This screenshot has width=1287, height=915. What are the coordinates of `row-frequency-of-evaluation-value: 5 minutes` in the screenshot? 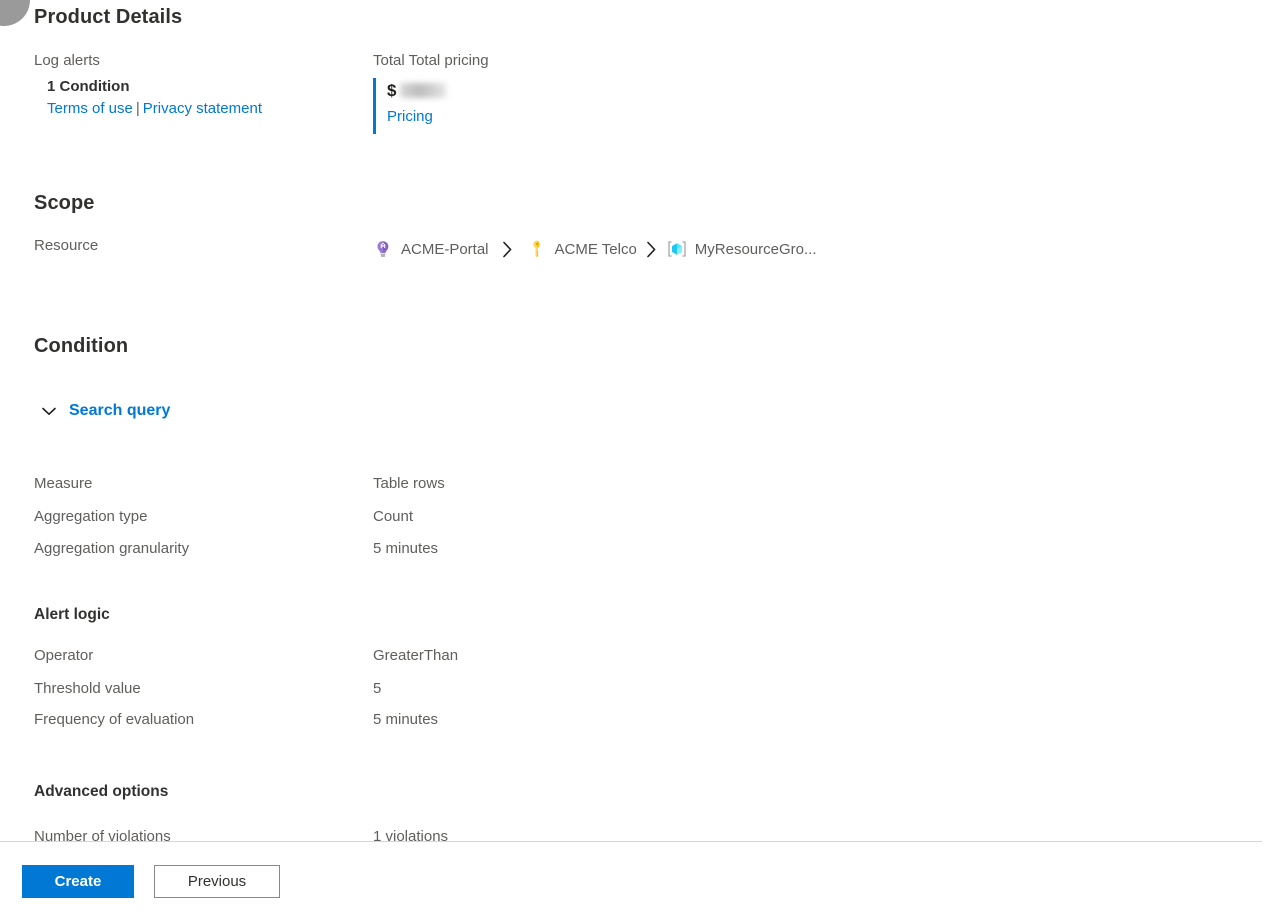 It's located at (406, 719).